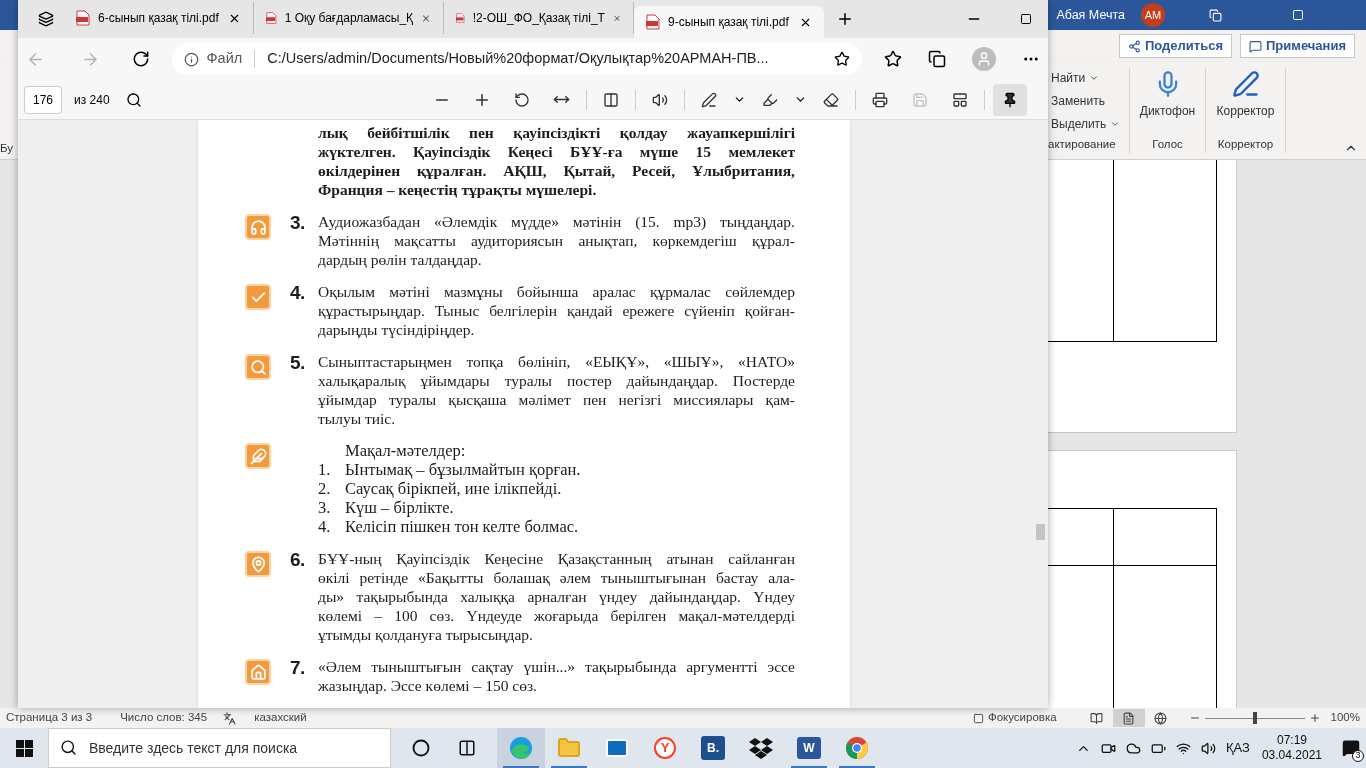 The image size is (1366, 768). What do you see at coordinates (1208, 748) in the screenshot?
I see `volume-icon` at bounding box center [1208, 748].